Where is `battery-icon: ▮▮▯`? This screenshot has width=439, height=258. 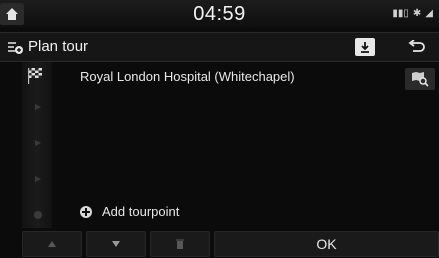 battery-icon: ▮▮▯ is located at coordinates (400, 13).